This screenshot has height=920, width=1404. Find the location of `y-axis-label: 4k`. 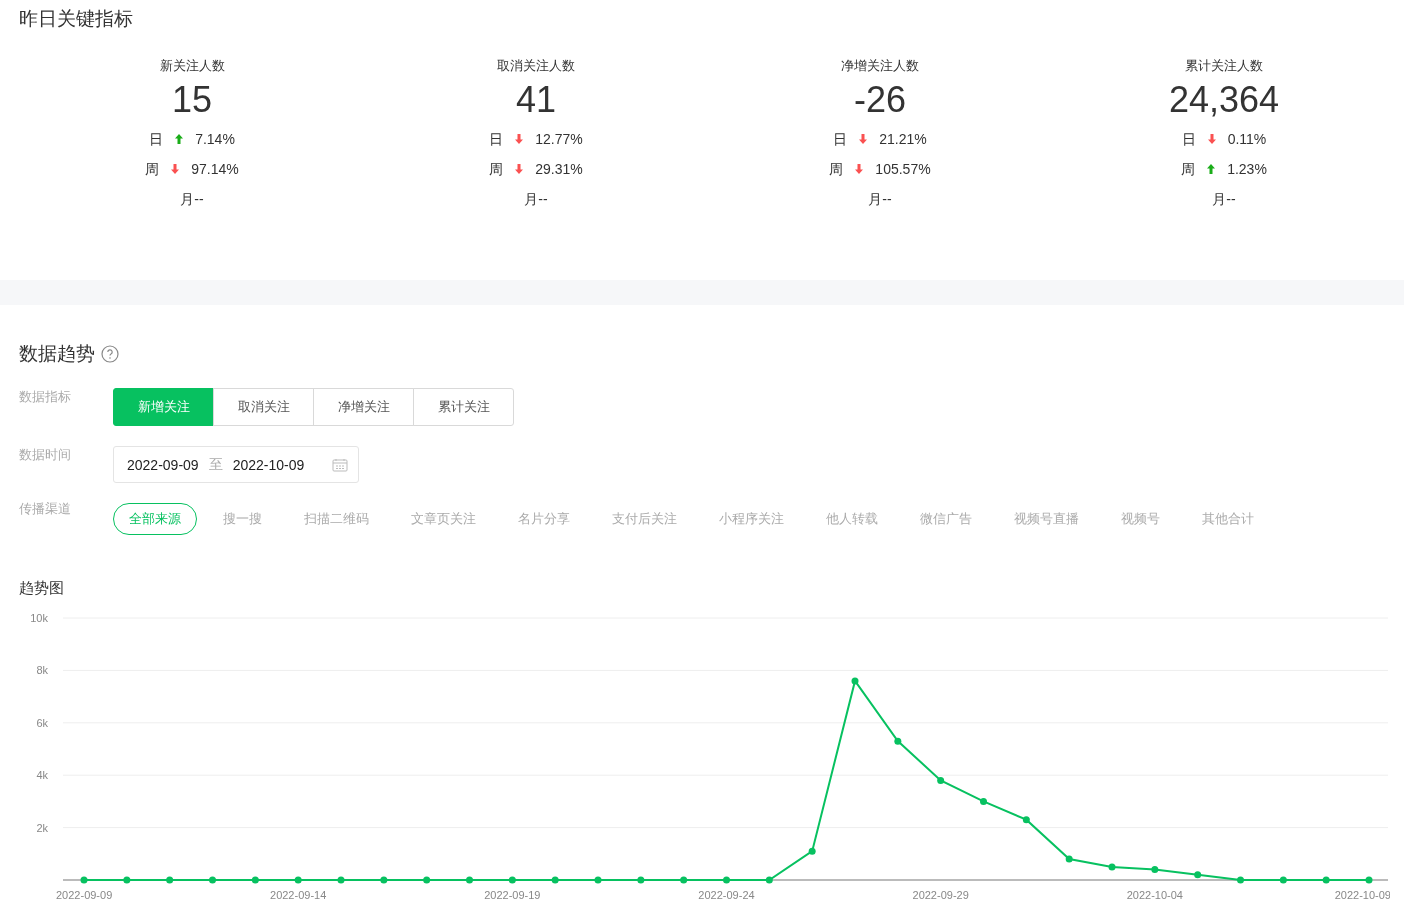

y-axis-label: 4k is located at coordinates (42, 775).